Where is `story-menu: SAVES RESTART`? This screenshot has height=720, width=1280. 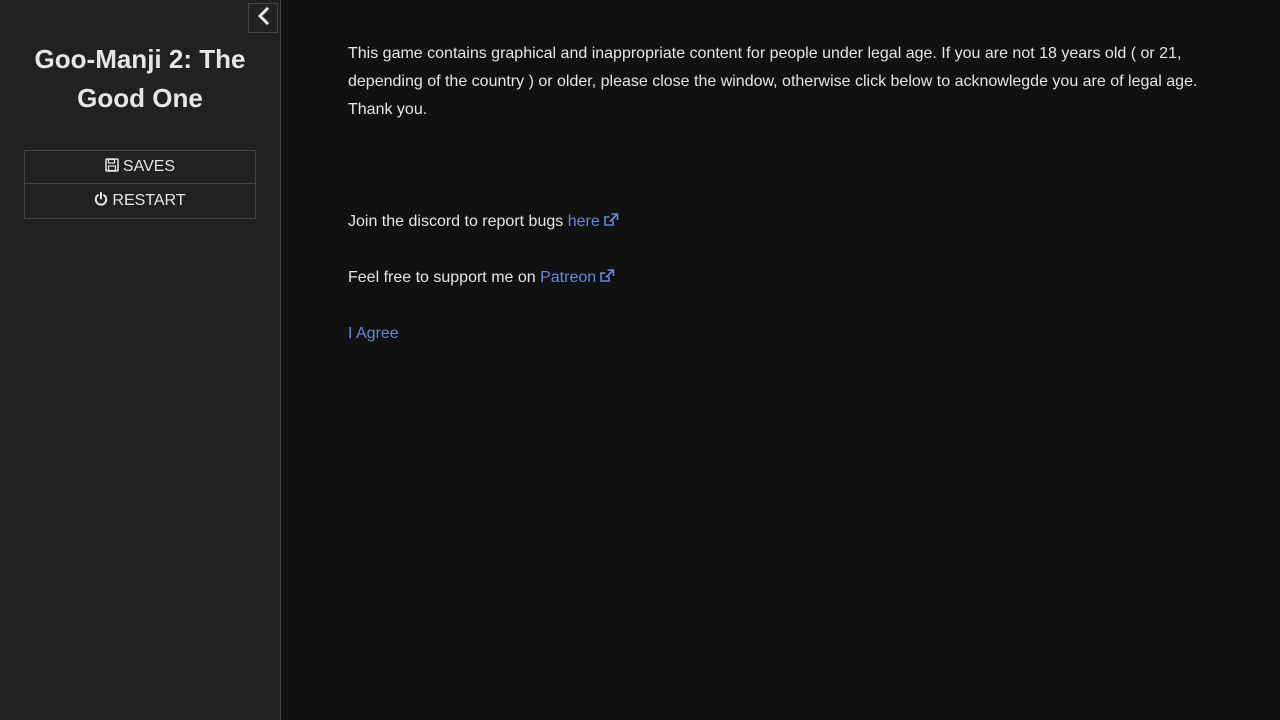
story-menu: SAVES RESTART is located at coordinates (140, 184).